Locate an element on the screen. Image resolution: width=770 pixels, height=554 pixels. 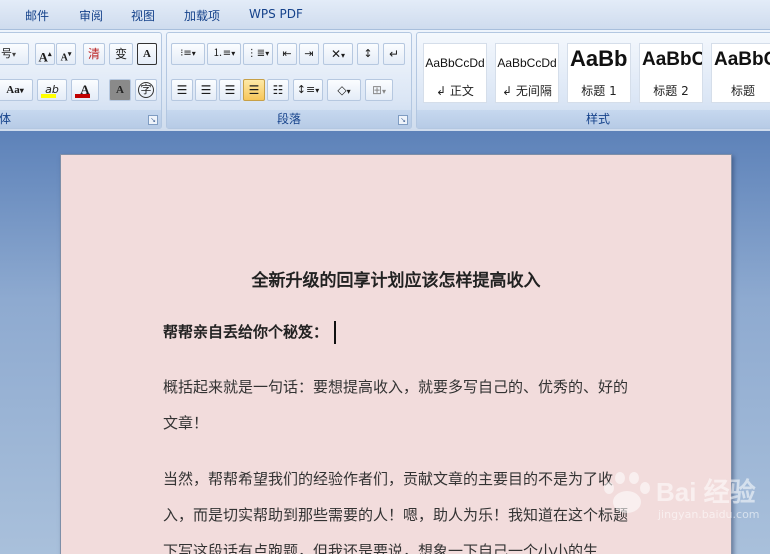
multilevel-list-icon: ⋮≣ is located at coordinates (256, 53).